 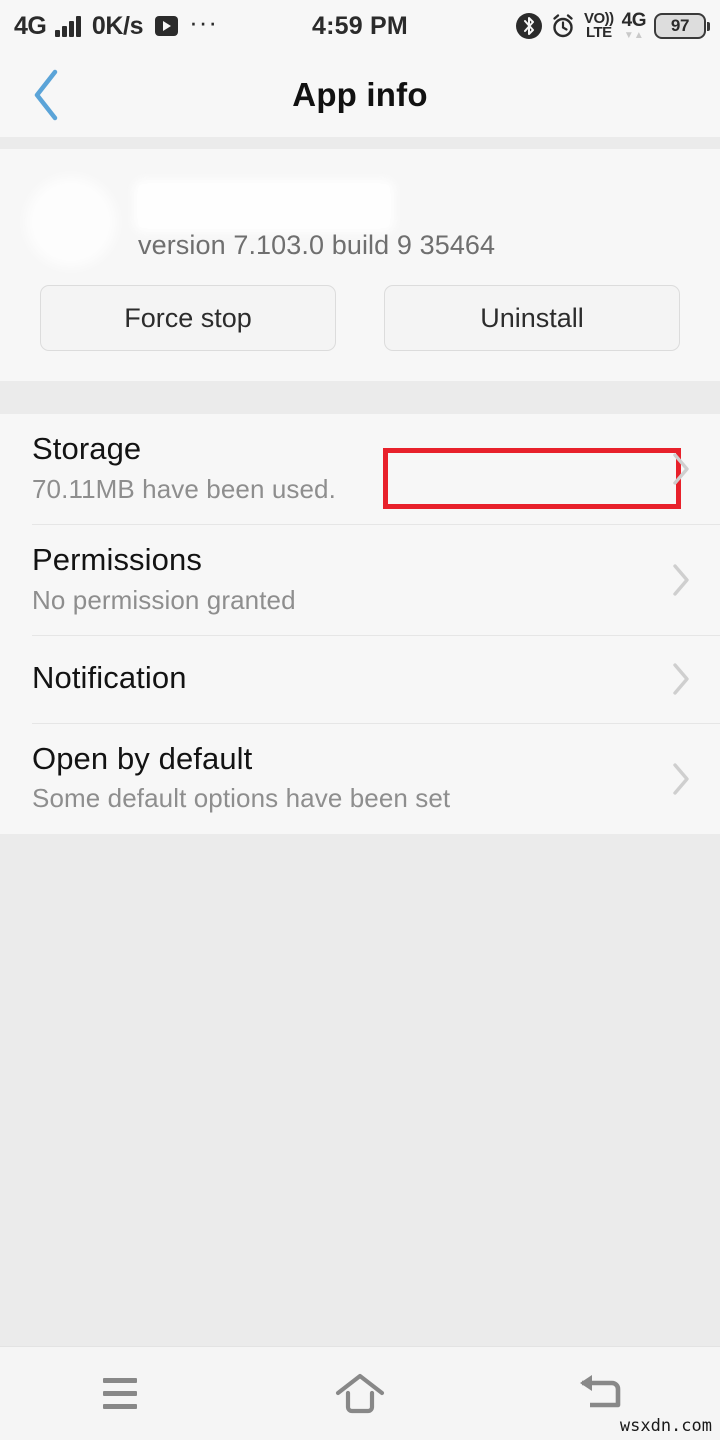 I want to click on force-stop-button: Force stop, so click(x=188, y=318).